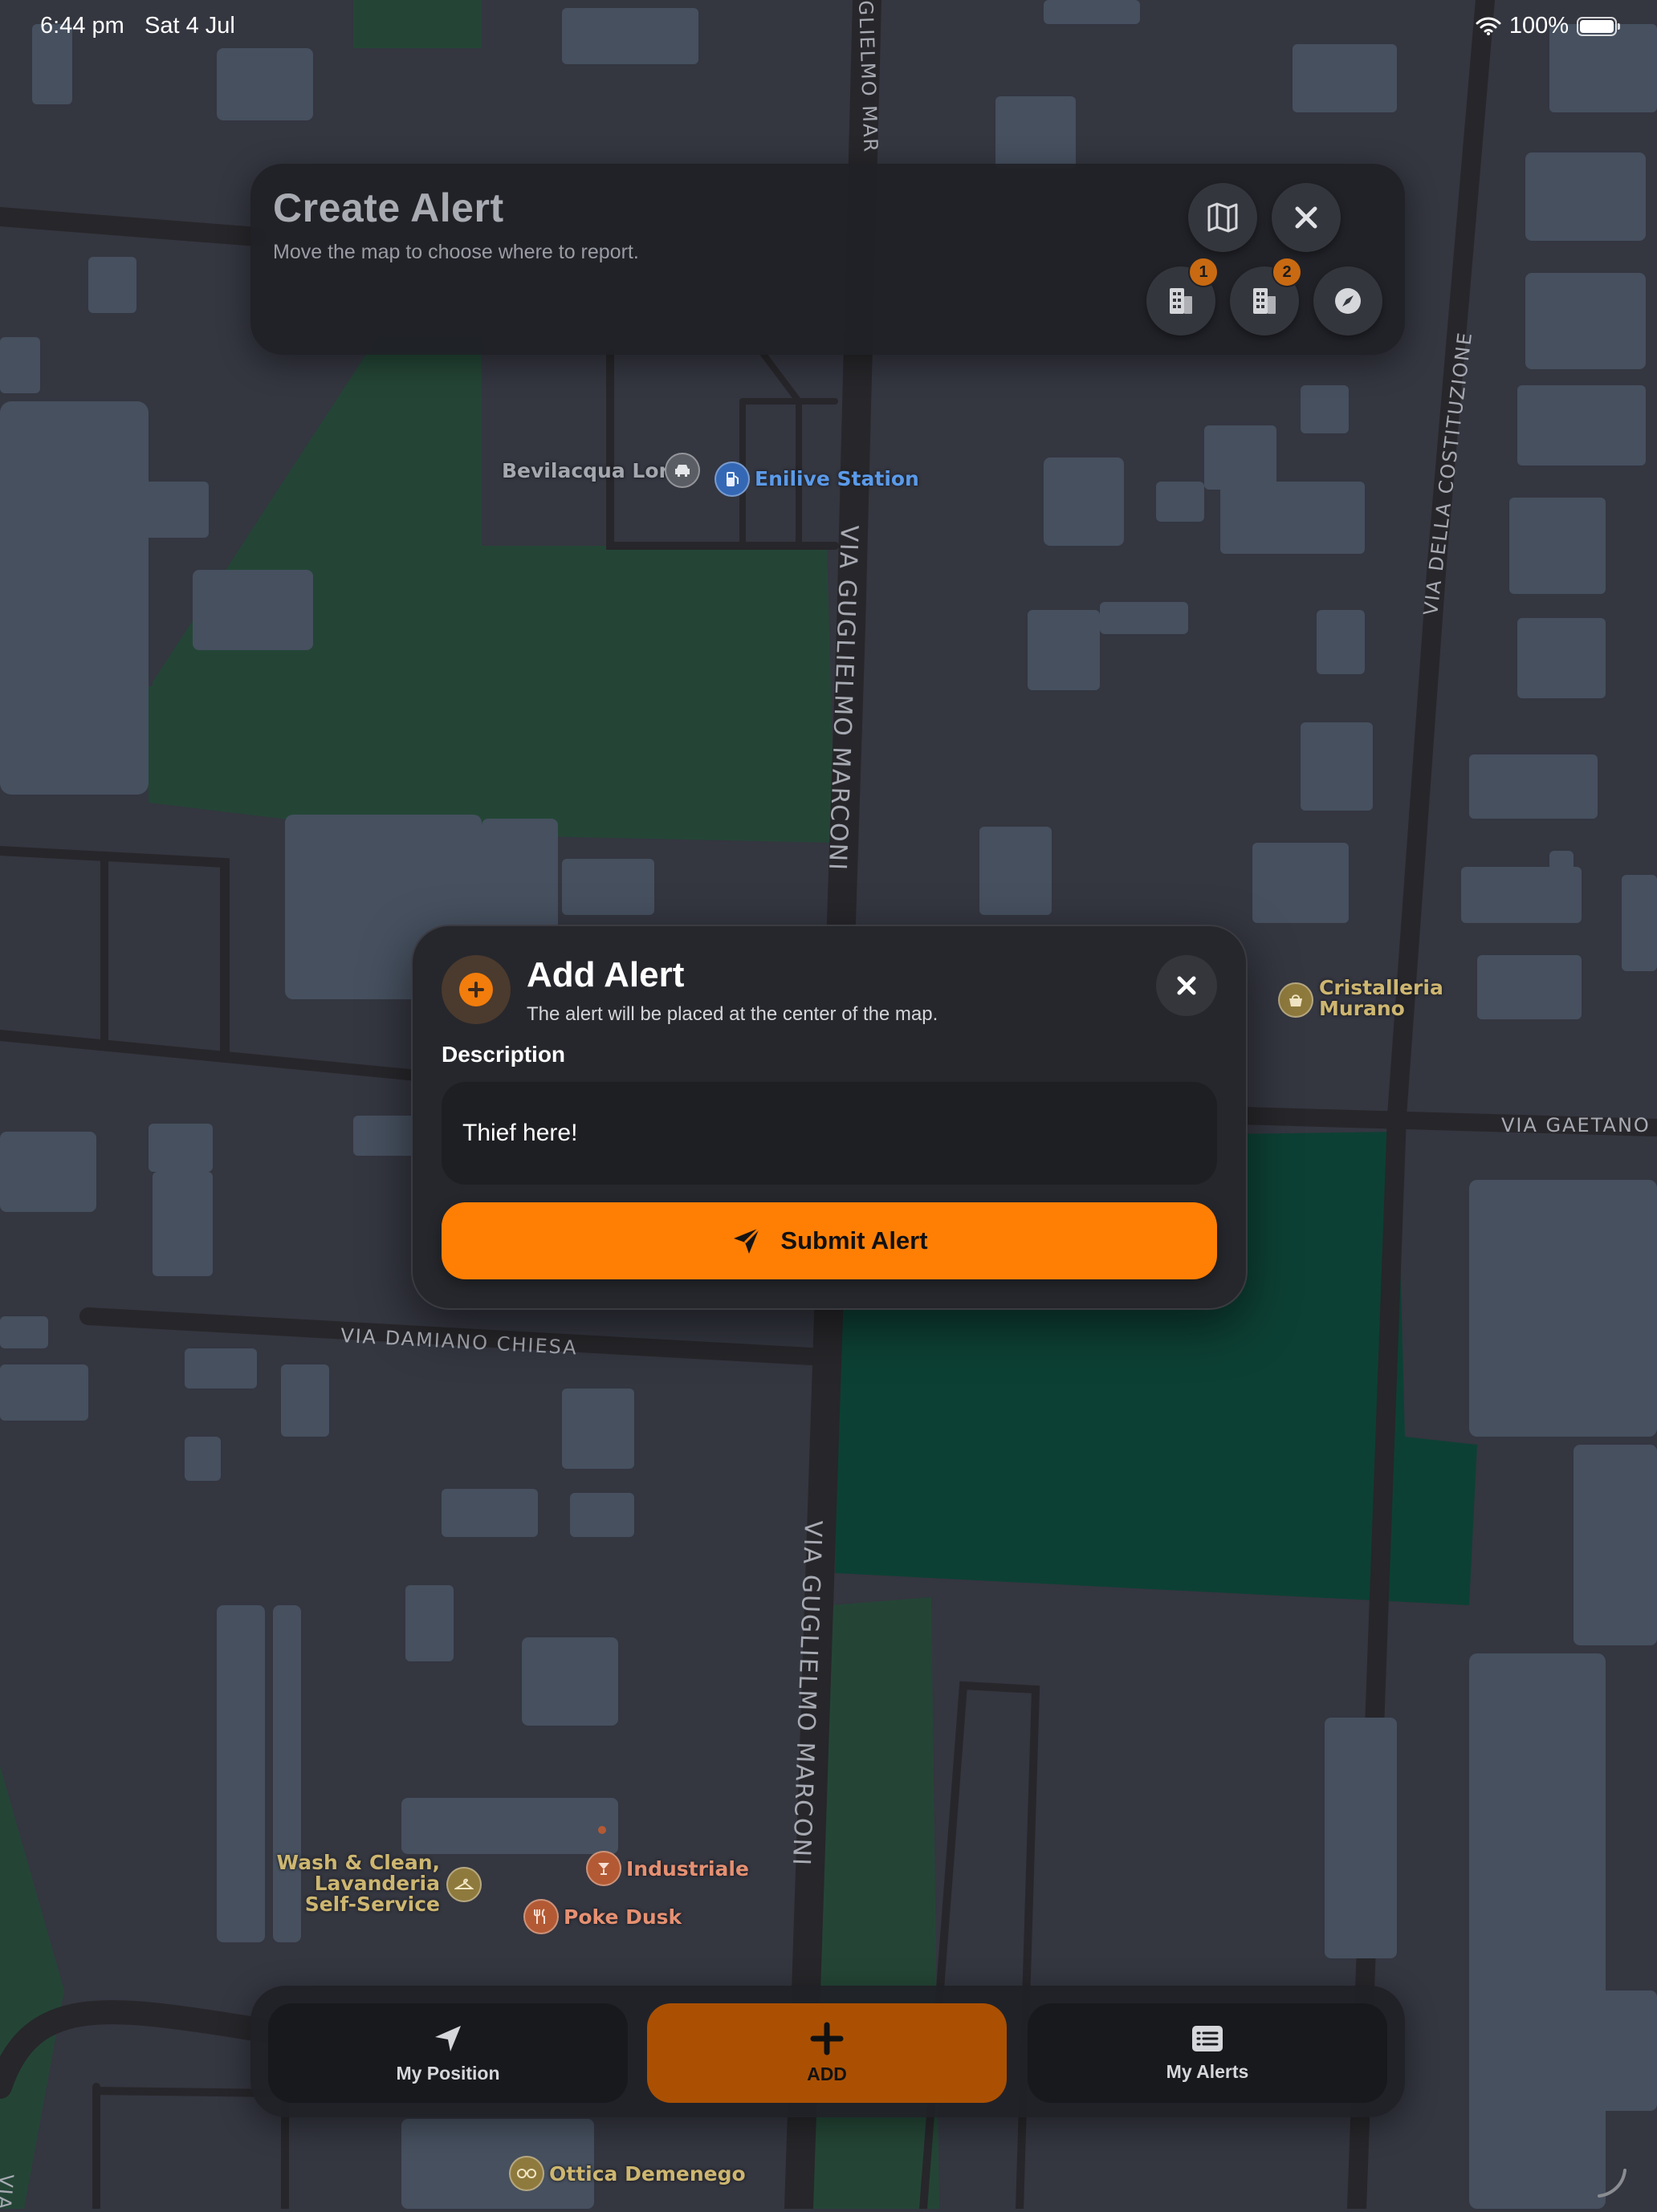 The width and height of the screenshot is (1657, 2212). What do you see at coordinates (1488, 26) in the screenshot?
I see `wifi-icon` at bounding box center [1488, 26].